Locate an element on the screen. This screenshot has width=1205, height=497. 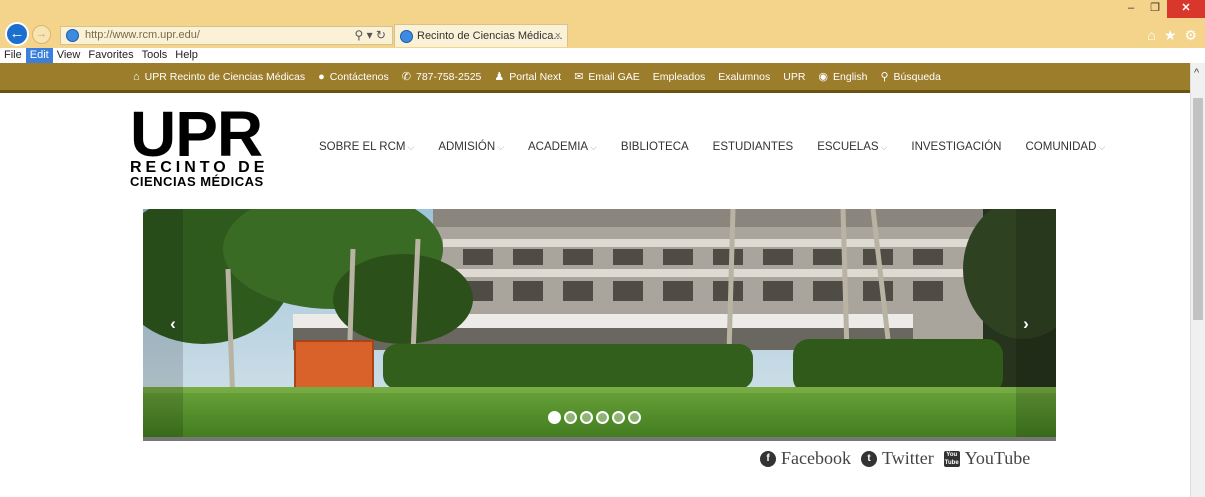
facebook-link: f Facebook is located at coordinates (805, 458).